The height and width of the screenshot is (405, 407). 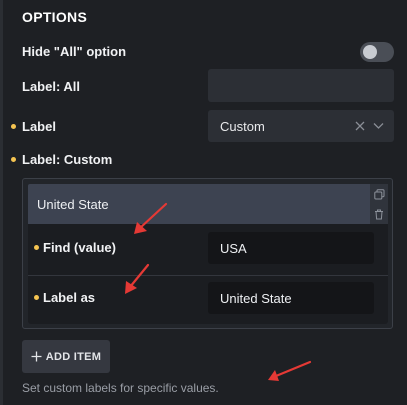 I want to click on plus-icon, so click(x=36, y=356).